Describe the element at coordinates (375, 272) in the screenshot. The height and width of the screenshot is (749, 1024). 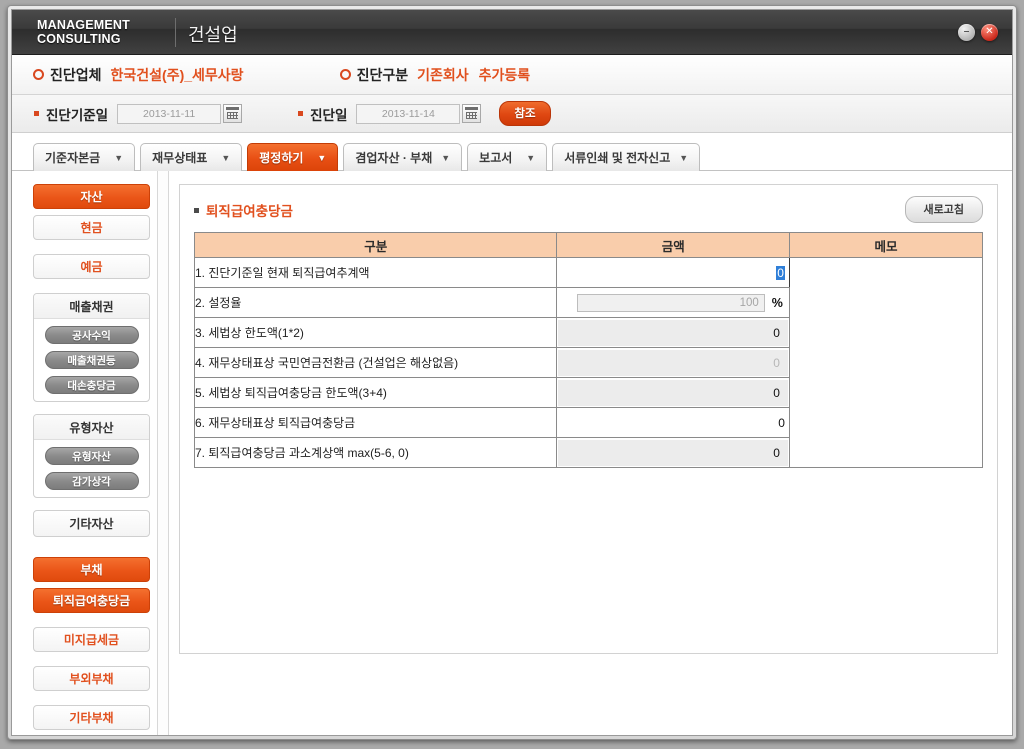
I see `row-label: 1. 진단기준일 현재 퇴직급여추계액` at that location.